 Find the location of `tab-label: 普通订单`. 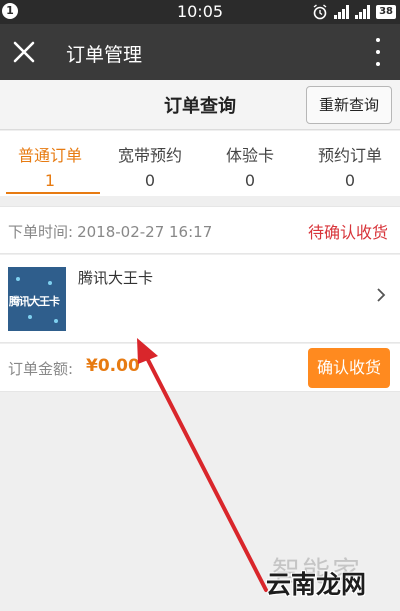

tab-label: 普通订单 is located at coordinates (49, 155).